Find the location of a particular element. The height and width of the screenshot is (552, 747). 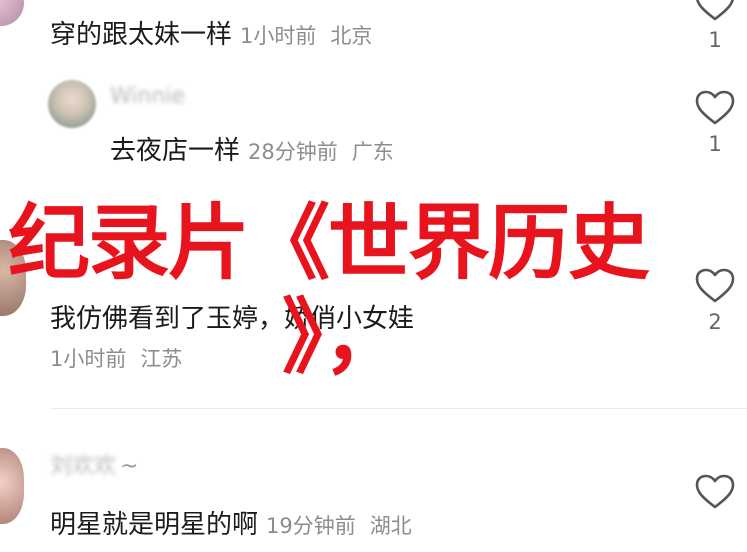

username: 刘欢欢 is located at coordinates (83, 466).